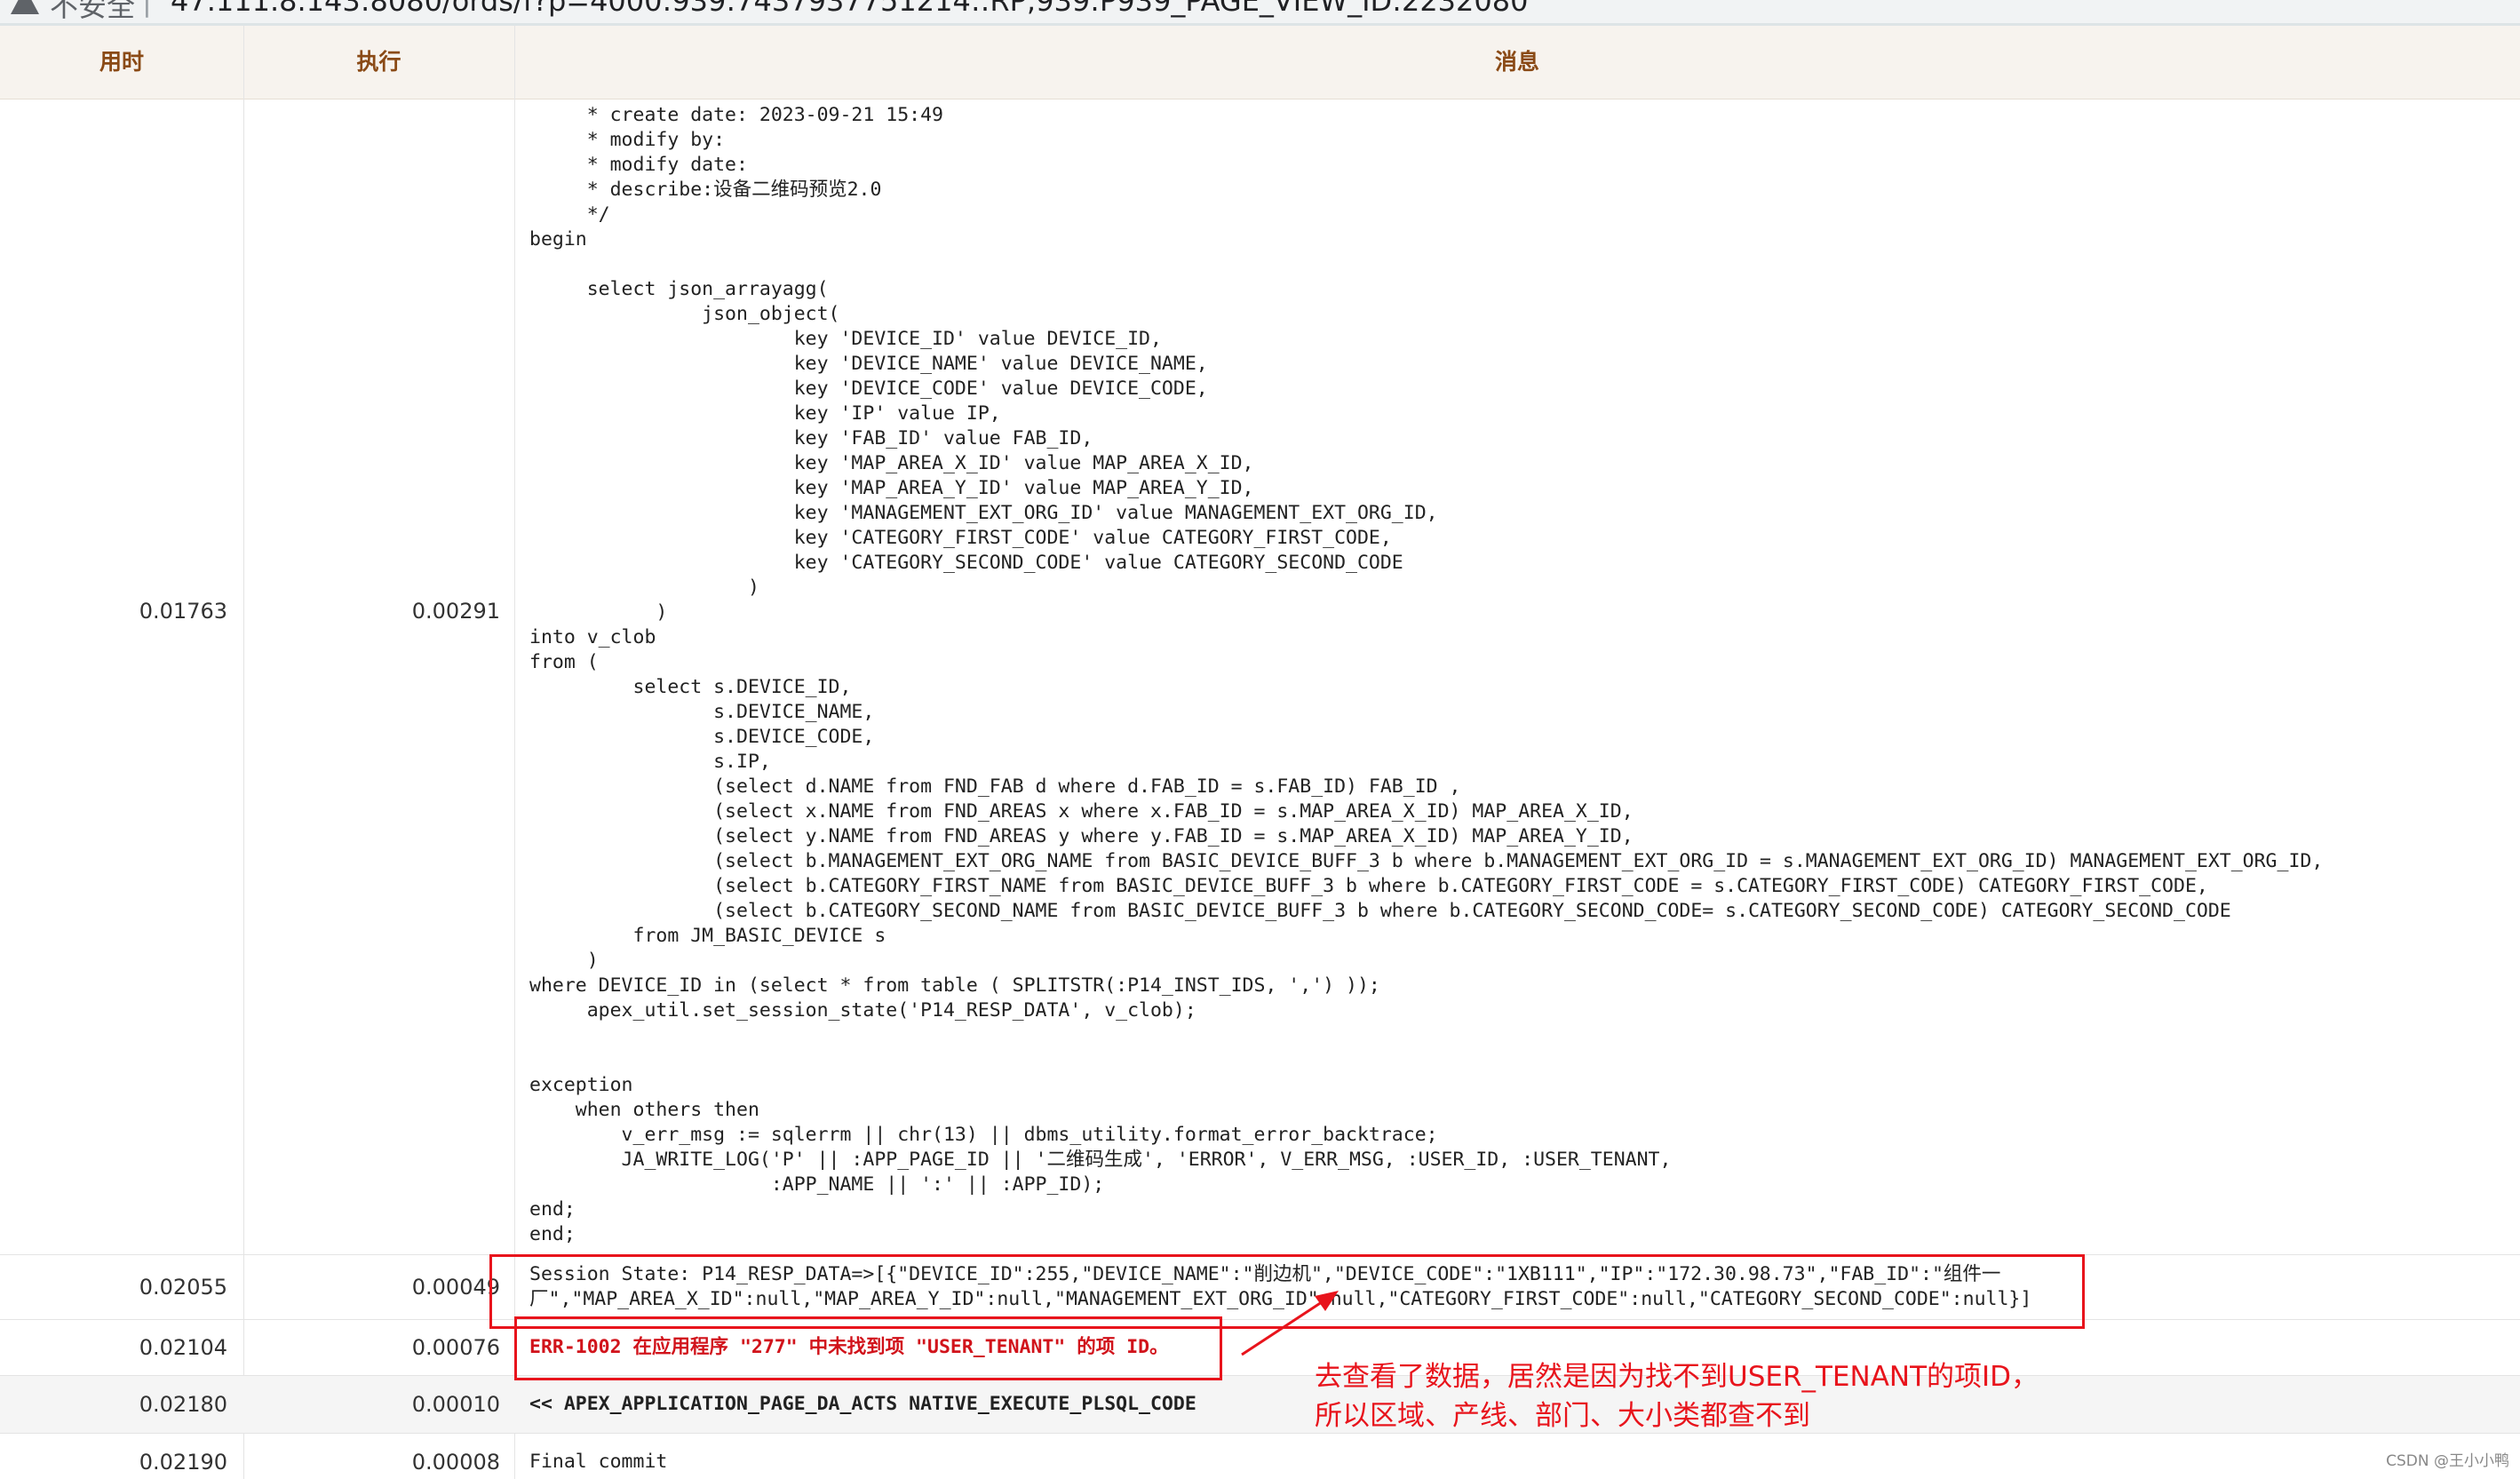  What do you see at coordinates (1260, 1456) in the screenshot?
I see `table-row: 0.02190 0.00008 Final commit` at bounding box center [1260, 1456].